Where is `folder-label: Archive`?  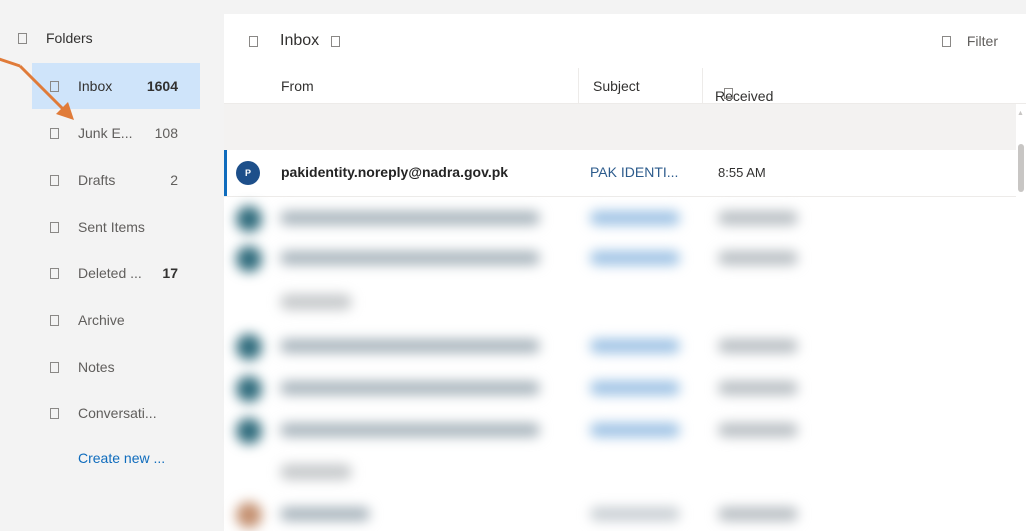
folder-label: Archive is located at coordinates (101, 320).